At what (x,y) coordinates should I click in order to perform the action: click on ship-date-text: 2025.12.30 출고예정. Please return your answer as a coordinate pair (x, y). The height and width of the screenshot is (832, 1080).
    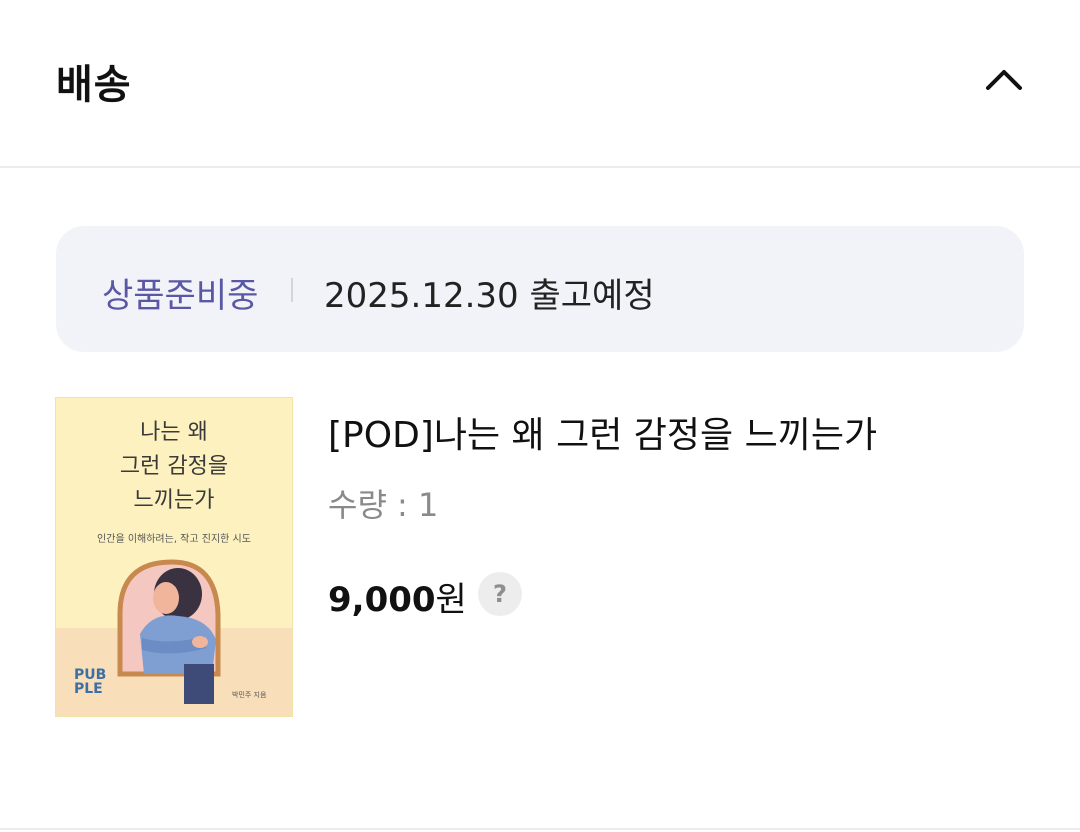
    Looking at the image, I should click on (489, 296).